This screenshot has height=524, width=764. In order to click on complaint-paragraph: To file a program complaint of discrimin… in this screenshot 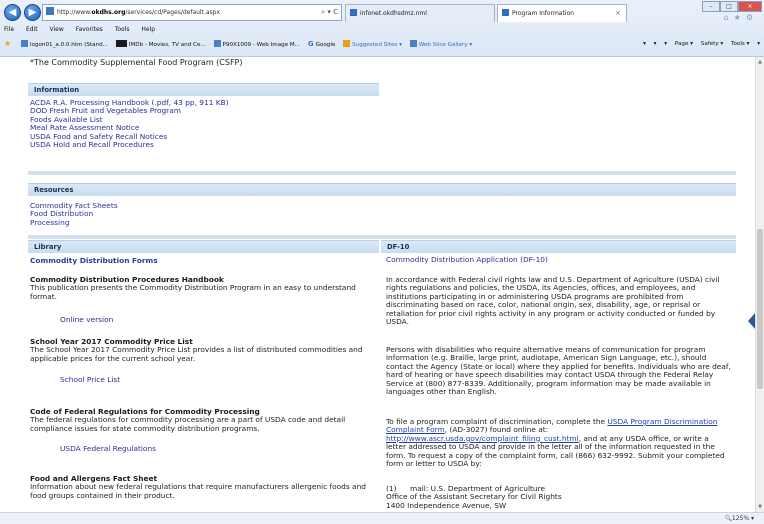, I will do `click(558, 442)`.